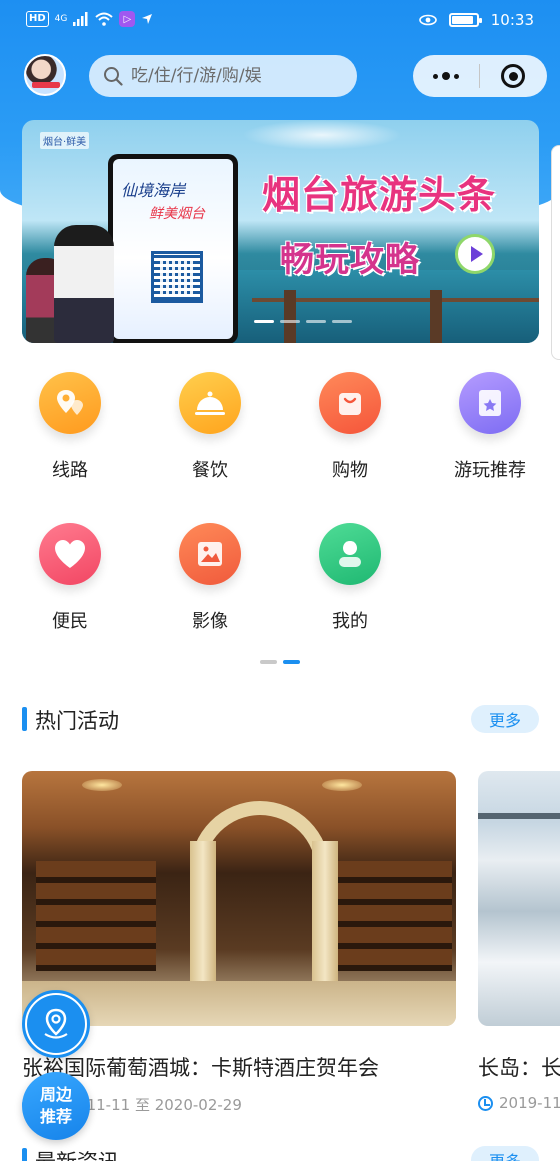 The height and width of the screenshot is (1161, 560). Describe the element at coordinates (77, 1153) in the screenshot. I see `section-title: 最新资讯` at that location.